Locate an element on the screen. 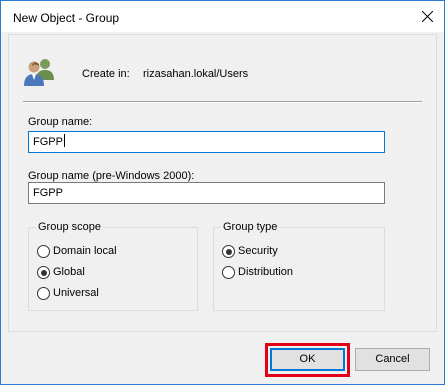  group-type-box: Group type Security Distribution is located at coordinates (299, 266).